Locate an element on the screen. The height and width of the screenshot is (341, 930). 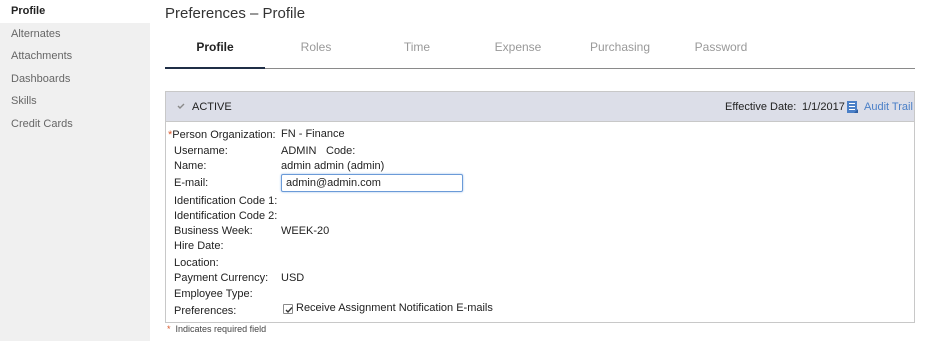
sidebar-item-skills: Skills is located at coordinates (75, 101).